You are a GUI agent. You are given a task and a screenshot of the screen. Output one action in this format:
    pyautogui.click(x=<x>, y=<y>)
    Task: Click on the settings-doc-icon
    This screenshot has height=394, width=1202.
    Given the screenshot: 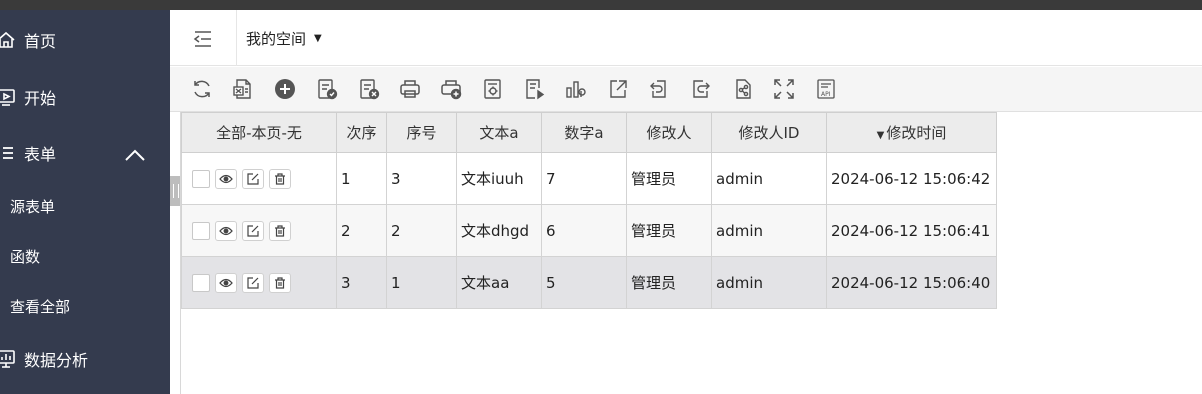 What is the action you would take?
    pyautogui.click(x=493, y=89)
    